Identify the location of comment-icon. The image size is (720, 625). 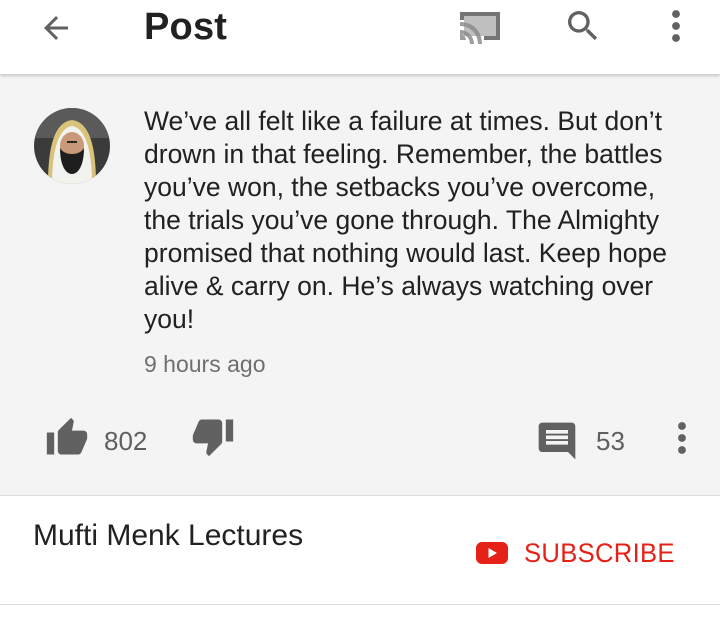
(557, 441).